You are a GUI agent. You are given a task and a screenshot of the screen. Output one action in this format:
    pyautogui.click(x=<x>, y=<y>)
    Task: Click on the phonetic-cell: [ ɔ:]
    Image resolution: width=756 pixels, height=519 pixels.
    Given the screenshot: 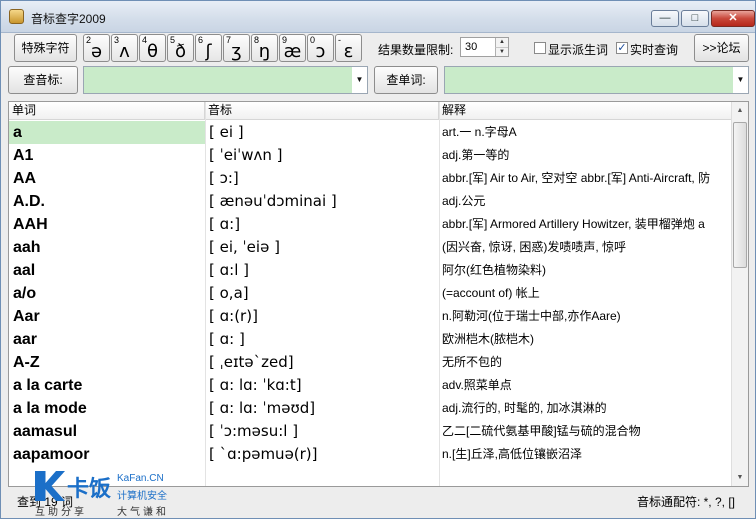 What is the action you would take?
    pyautogui.click(x=322, y=178)
    